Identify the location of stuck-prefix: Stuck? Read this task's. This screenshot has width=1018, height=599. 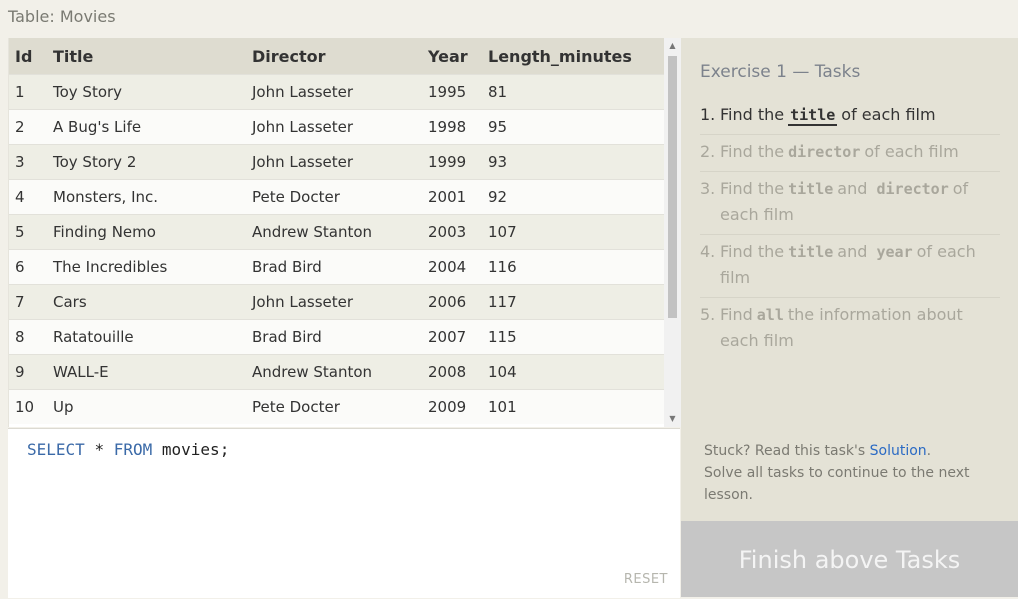
(787, 451).